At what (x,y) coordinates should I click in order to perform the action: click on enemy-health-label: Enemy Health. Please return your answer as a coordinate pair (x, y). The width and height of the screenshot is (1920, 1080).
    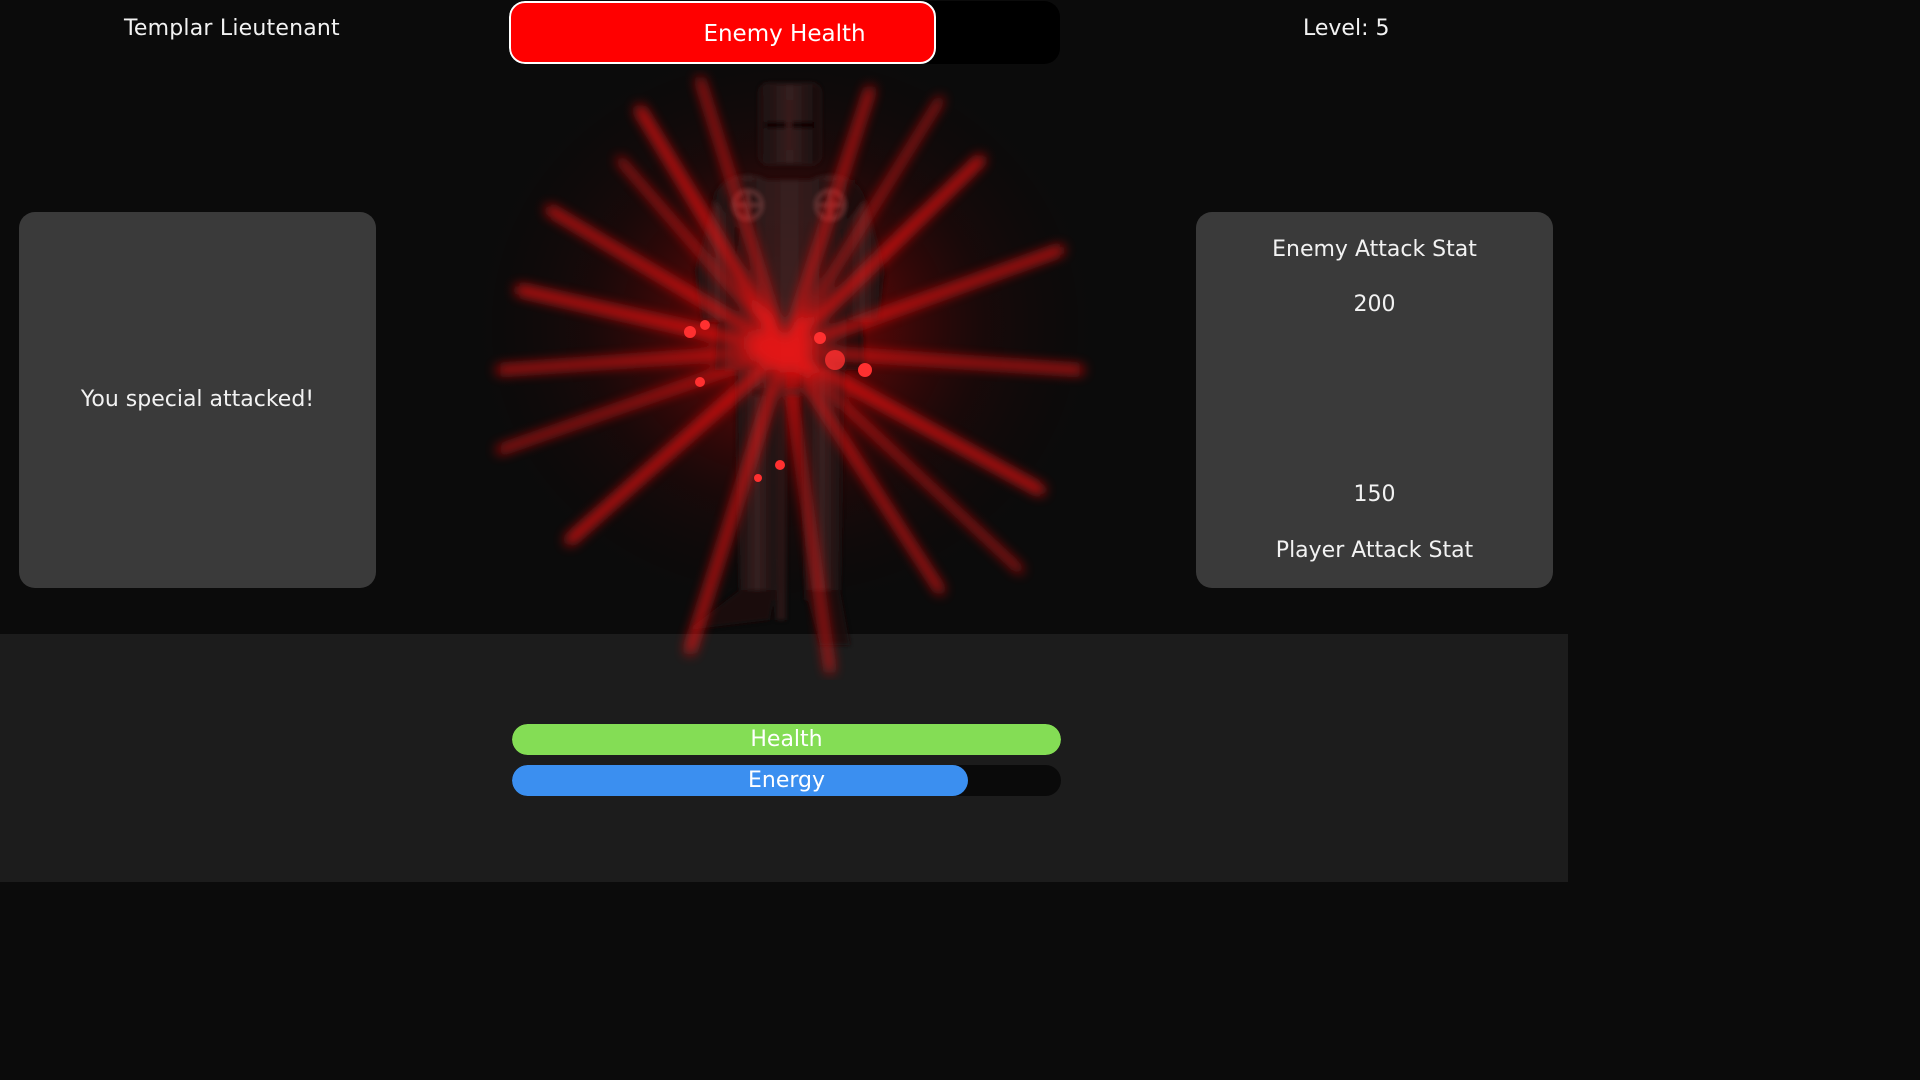
    Looking at the image, I should click on (784, 34).